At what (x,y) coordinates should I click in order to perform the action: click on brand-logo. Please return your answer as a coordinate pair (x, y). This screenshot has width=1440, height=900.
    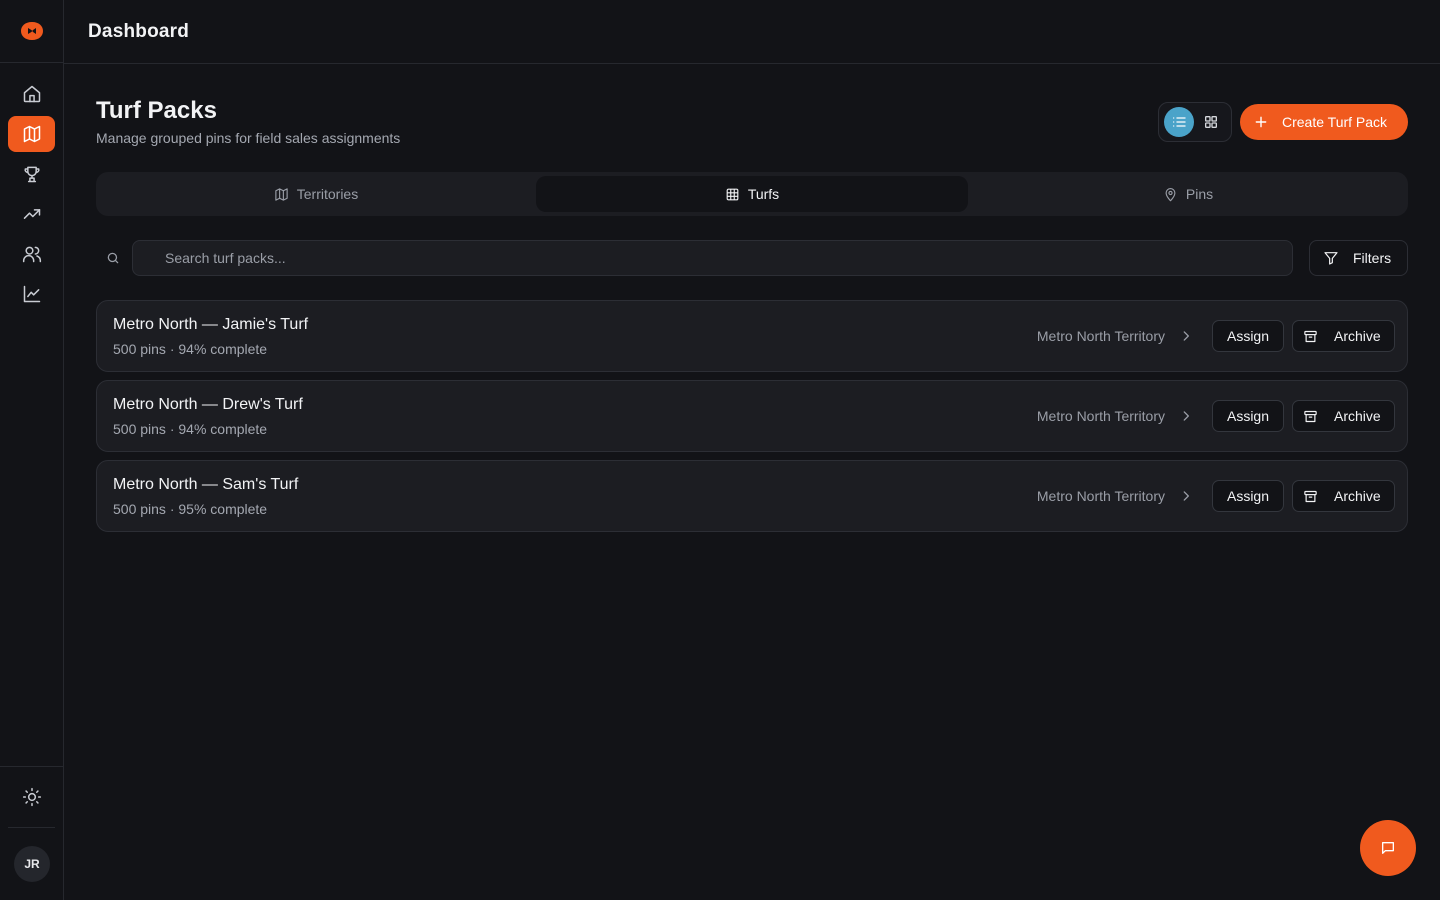
    Looking at the image, I should click on (31, 31).